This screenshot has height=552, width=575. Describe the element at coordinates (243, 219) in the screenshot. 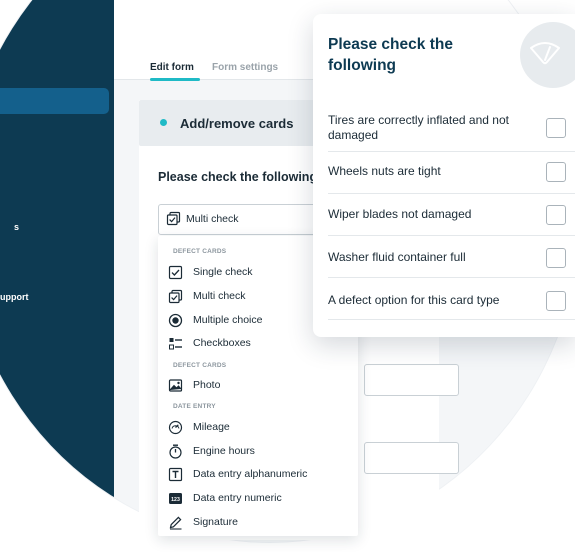

I see `card-type-select` at that location.